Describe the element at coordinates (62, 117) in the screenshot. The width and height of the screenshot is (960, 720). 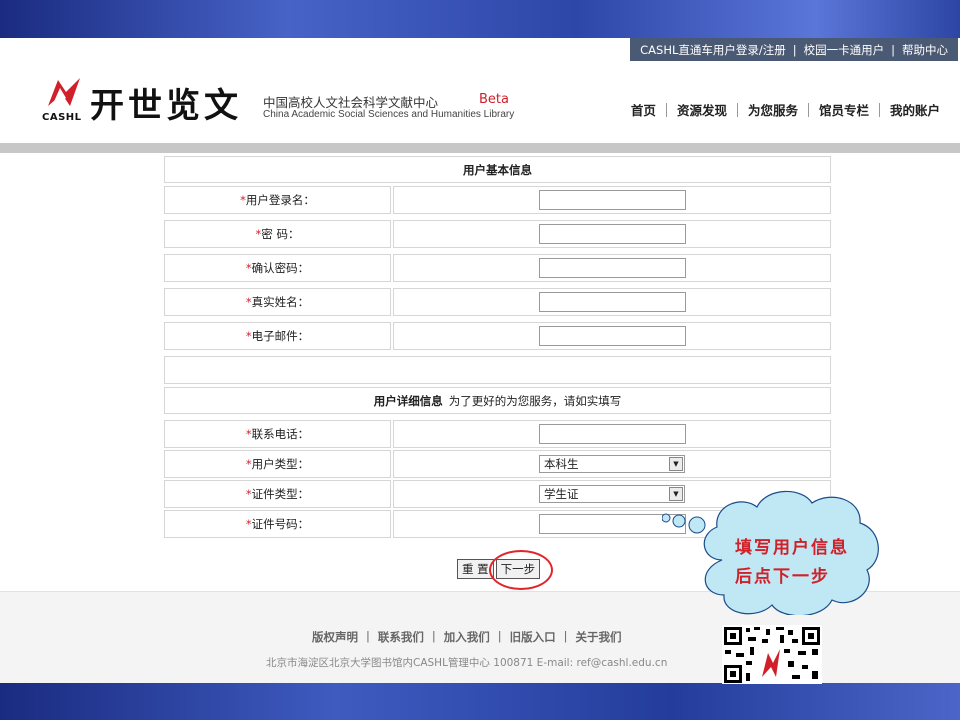
I see `logo-text: CASHL` at that location.